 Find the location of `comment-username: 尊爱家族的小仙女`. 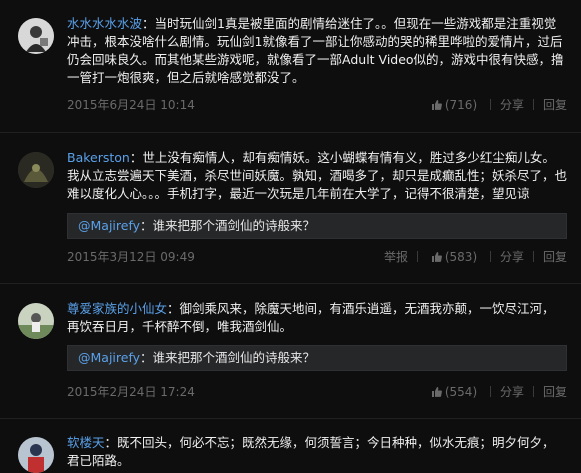

comment-username: 尊爱家族的小仙女 is located at coordinates (117, 308).